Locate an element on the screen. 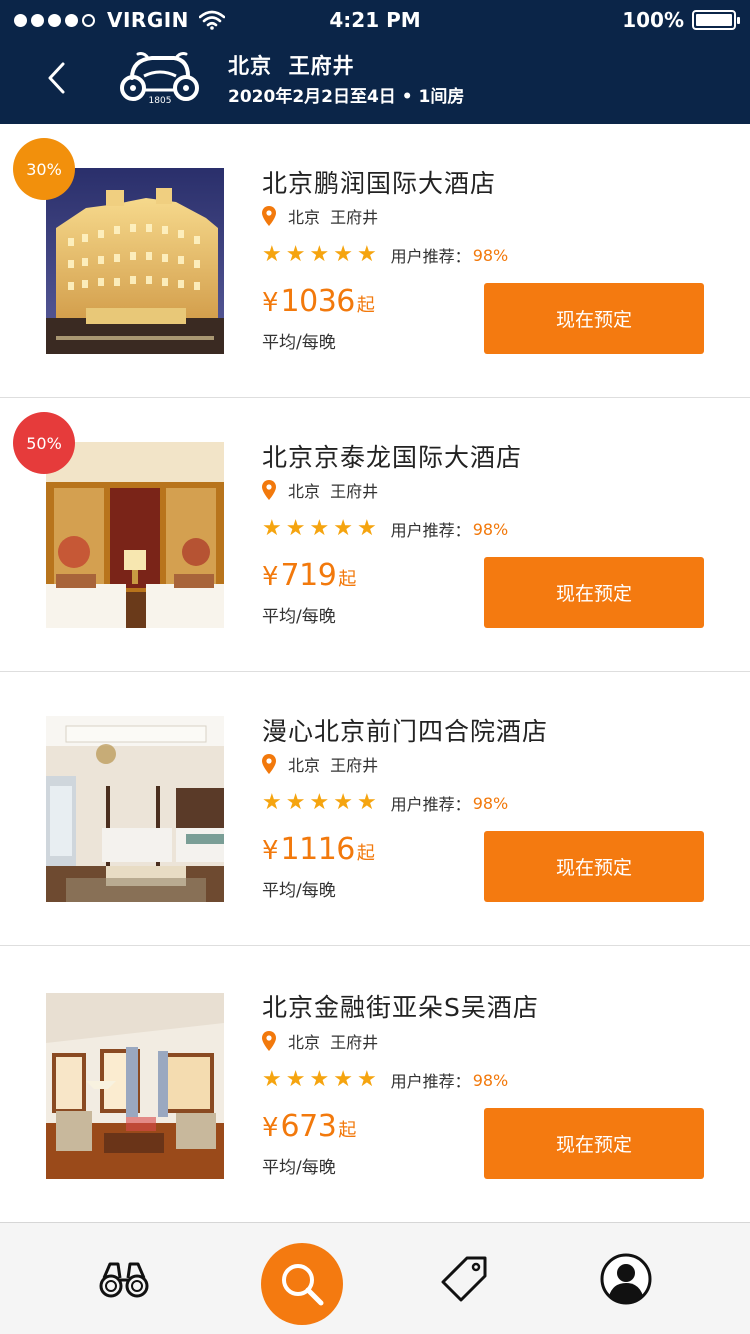 Image resolution: width=750 pixels, height=1334 pixels. battery-icon is located at coordinates (716, 20).